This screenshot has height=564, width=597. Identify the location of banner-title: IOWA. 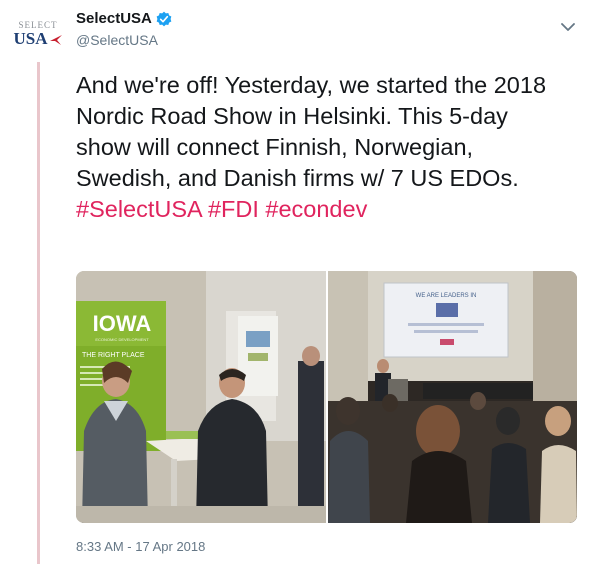
(122, 323).